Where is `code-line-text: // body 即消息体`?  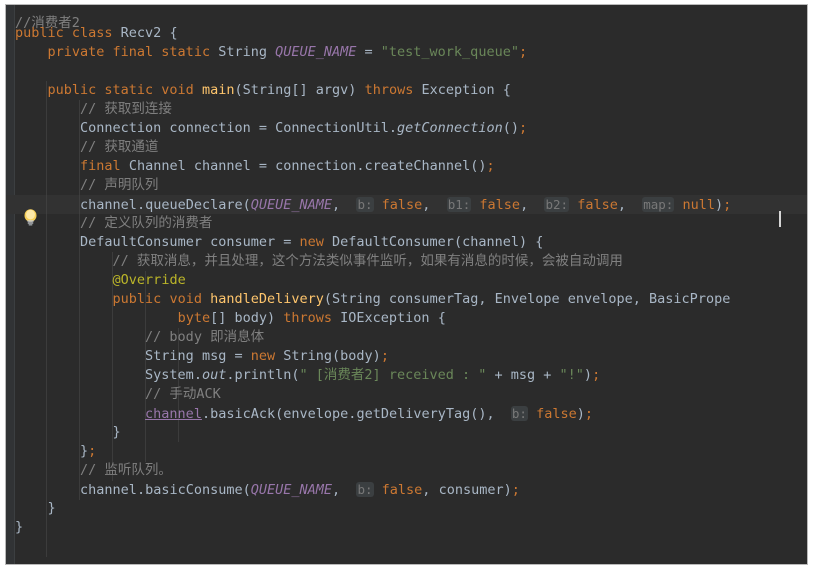
code-line-text: // body 即消息体 is located at coordinates (205, 337).